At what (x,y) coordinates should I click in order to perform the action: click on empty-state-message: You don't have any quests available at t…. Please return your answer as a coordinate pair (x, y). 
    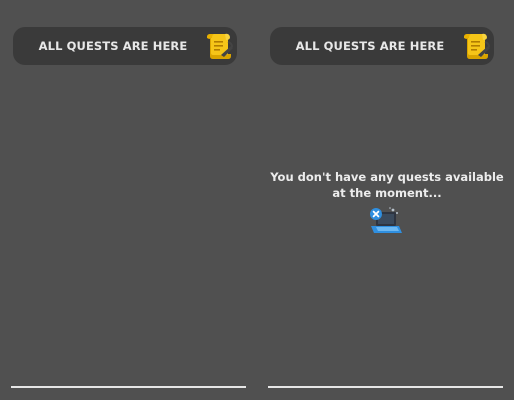
    Looking at the image, I should click on (387, 185).